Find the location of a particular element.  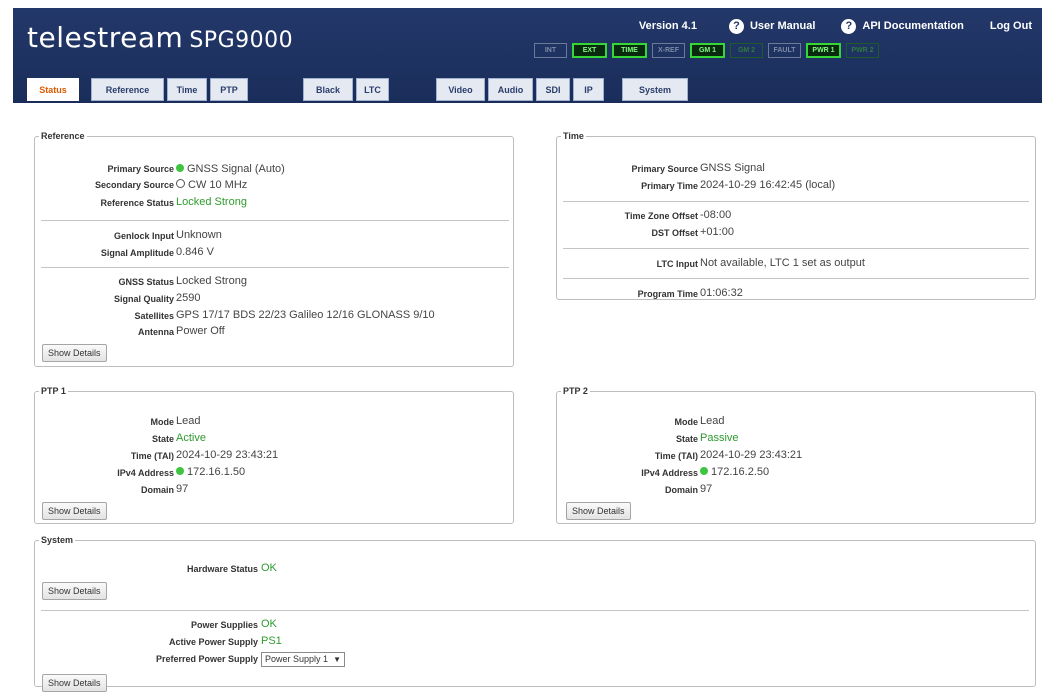

ptp1-ipv4-text: 172.16.1.50 is located at coordinates (216, 472).